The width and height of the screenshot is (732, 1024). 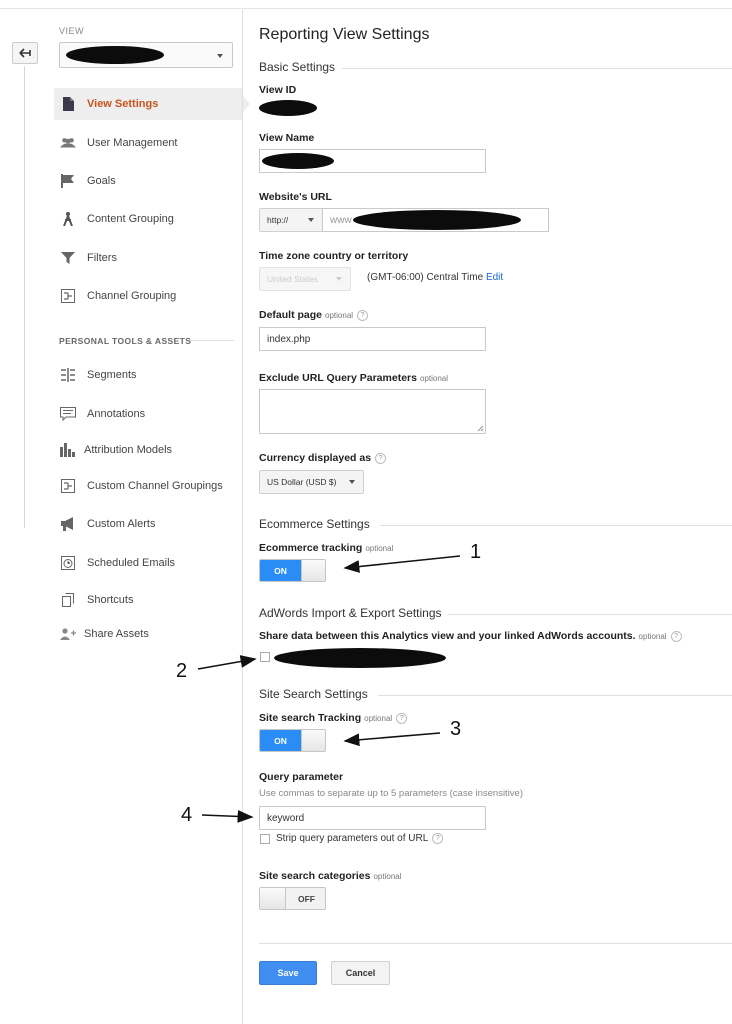 What do you see at coordinates (372, 818) in the screenshot?
I see `query-parameter-input: keyword` at bounding box center [372, 818].